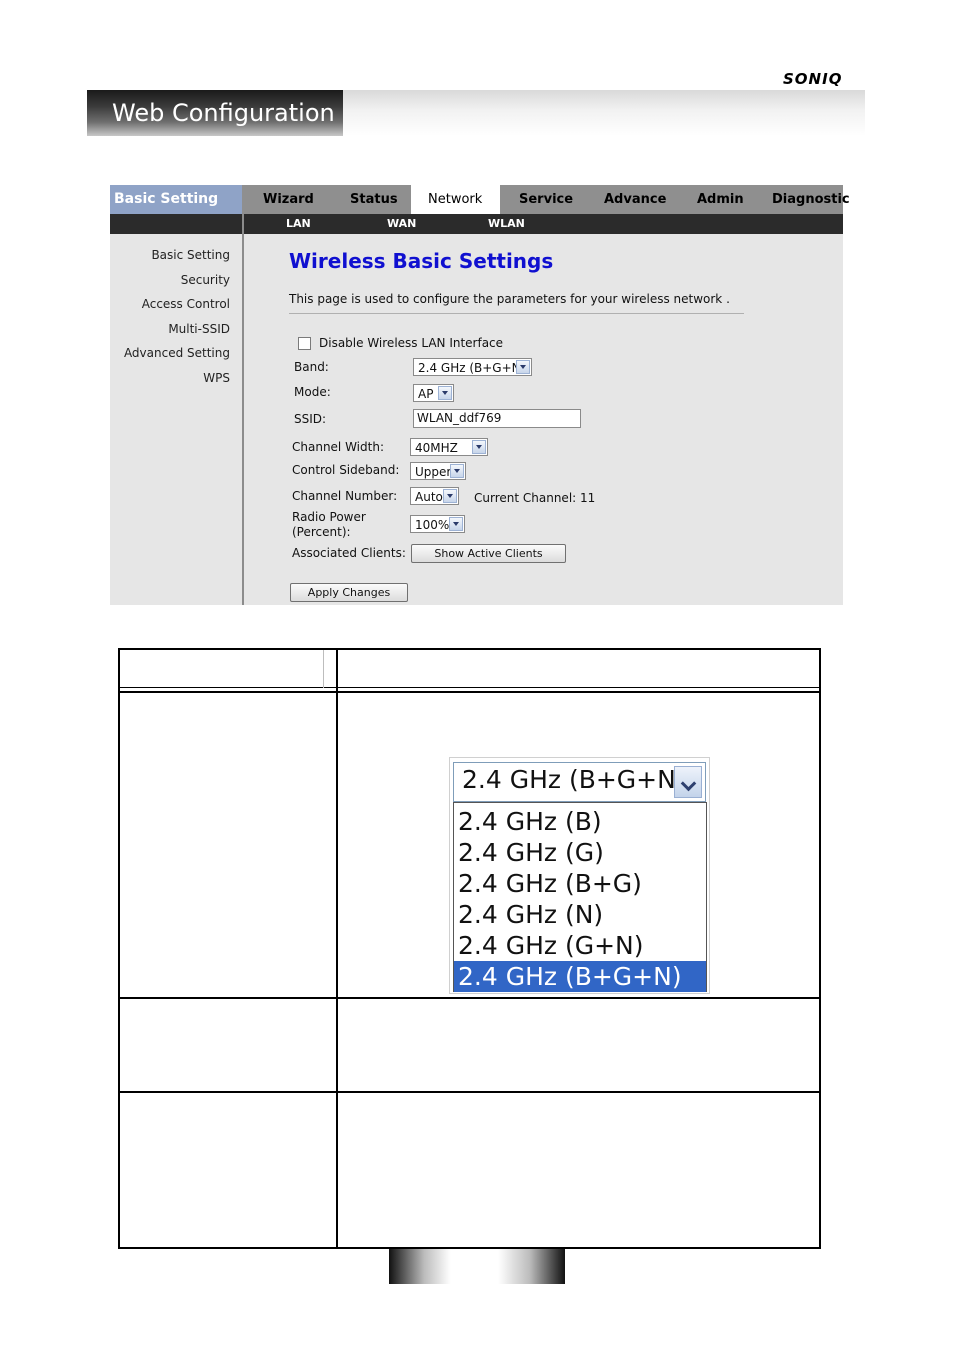  I want to click on current-channel-label: Current Channel: 11, so click(534, 498).